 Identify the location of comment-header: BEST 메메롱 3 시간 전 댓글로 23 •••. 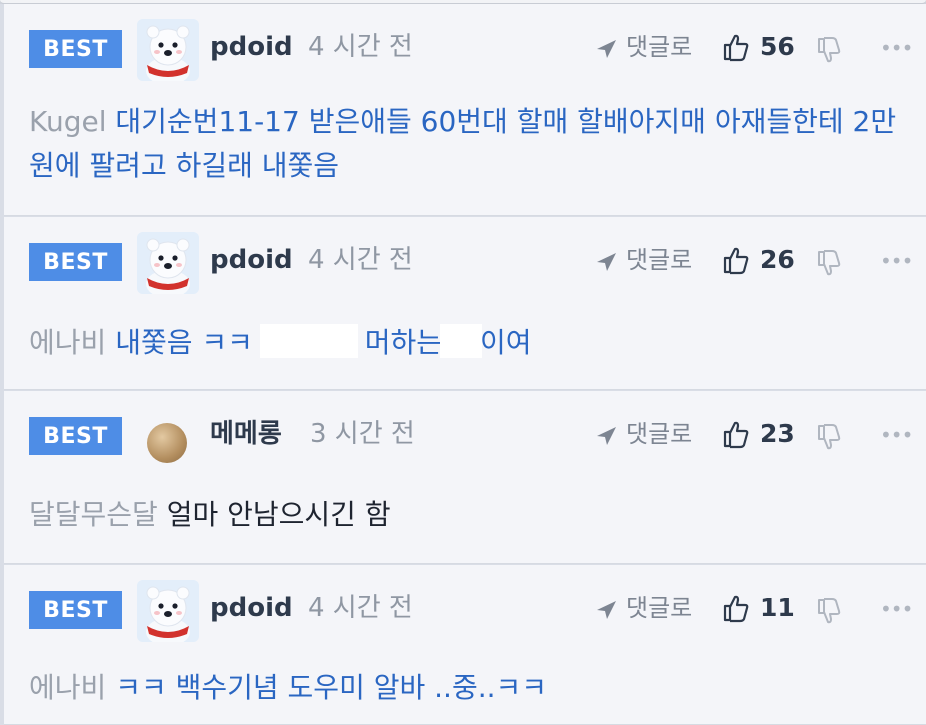
(465, 435).